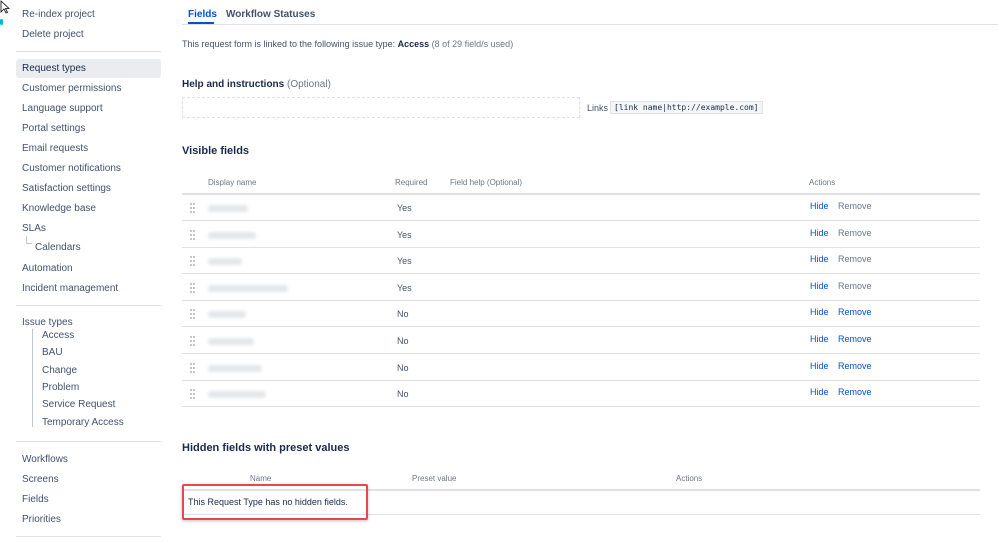 The height and width of the screenshot is (542, 998). What do you see at coordinates (88, 68) in the screenshot?
I see `sidebar-item-request-types: Request types` at bounding box center [88, 68].